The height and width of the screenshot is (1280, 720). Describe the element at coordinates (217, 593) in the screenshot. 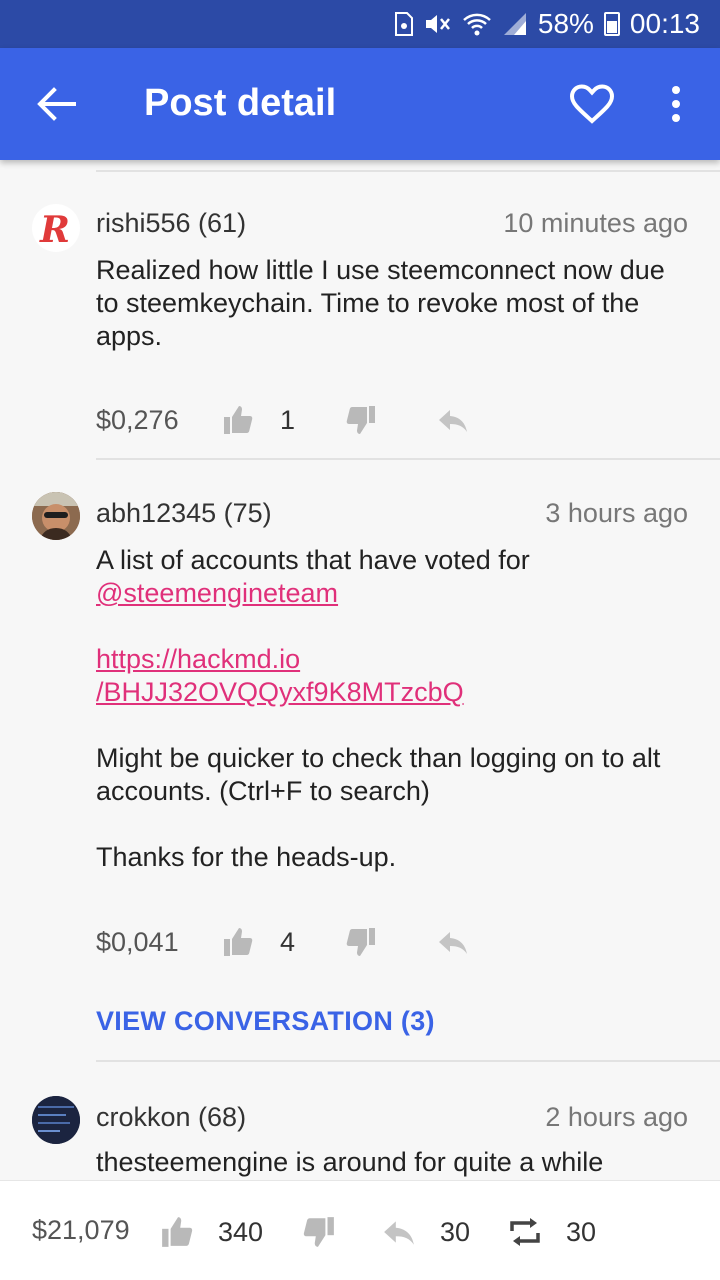

I see `mention-link: @steemengineteam` at that location.